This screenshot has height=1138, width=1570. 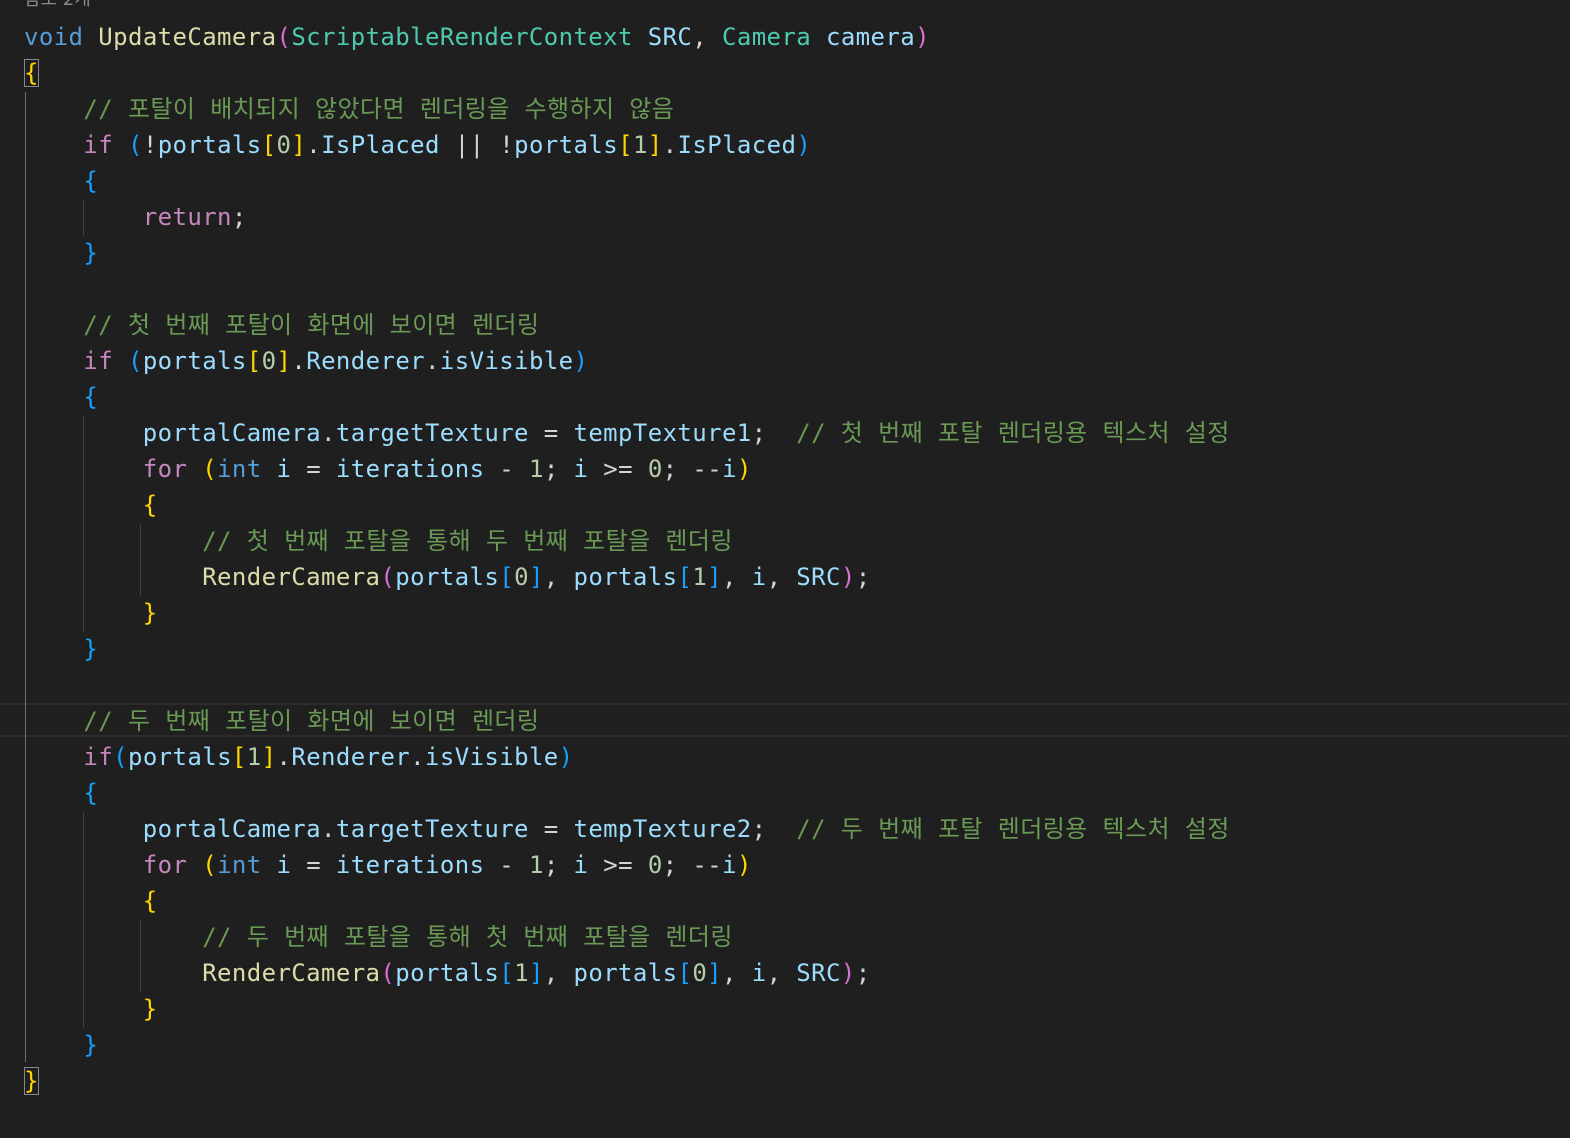 What do you see at coordinates (351, 757) in the screenshot?
I see `code-token: Renderer` at bounding box center [351, 757].